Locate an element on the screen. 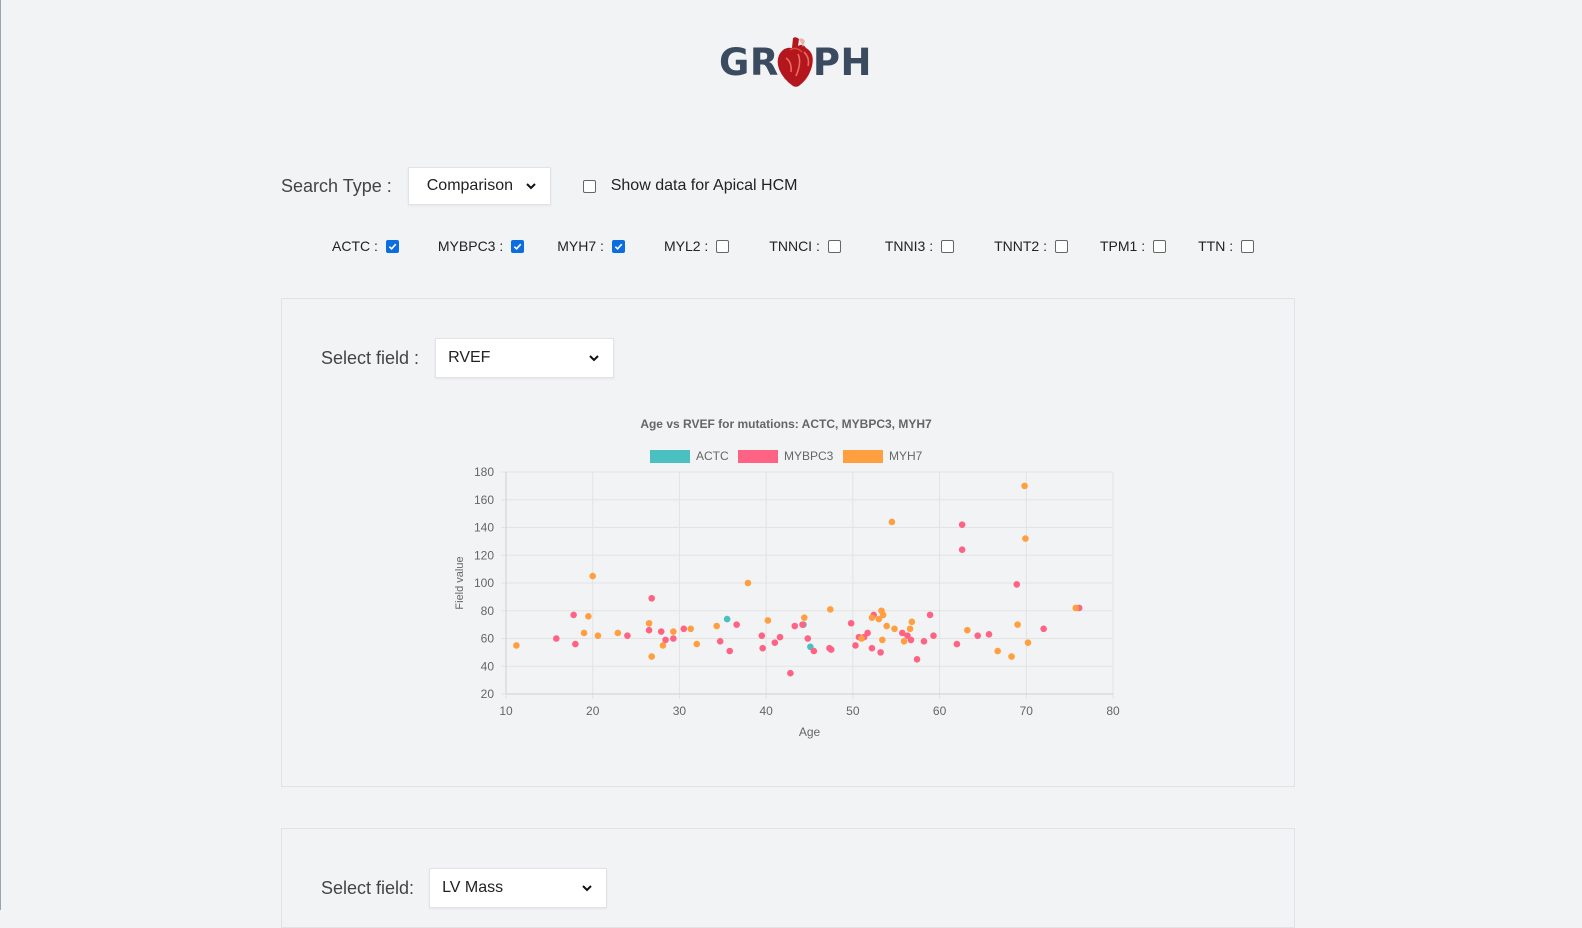 The image size is (1582, 928). field-select-value: LV Mass is located at coordinates (473, 887).